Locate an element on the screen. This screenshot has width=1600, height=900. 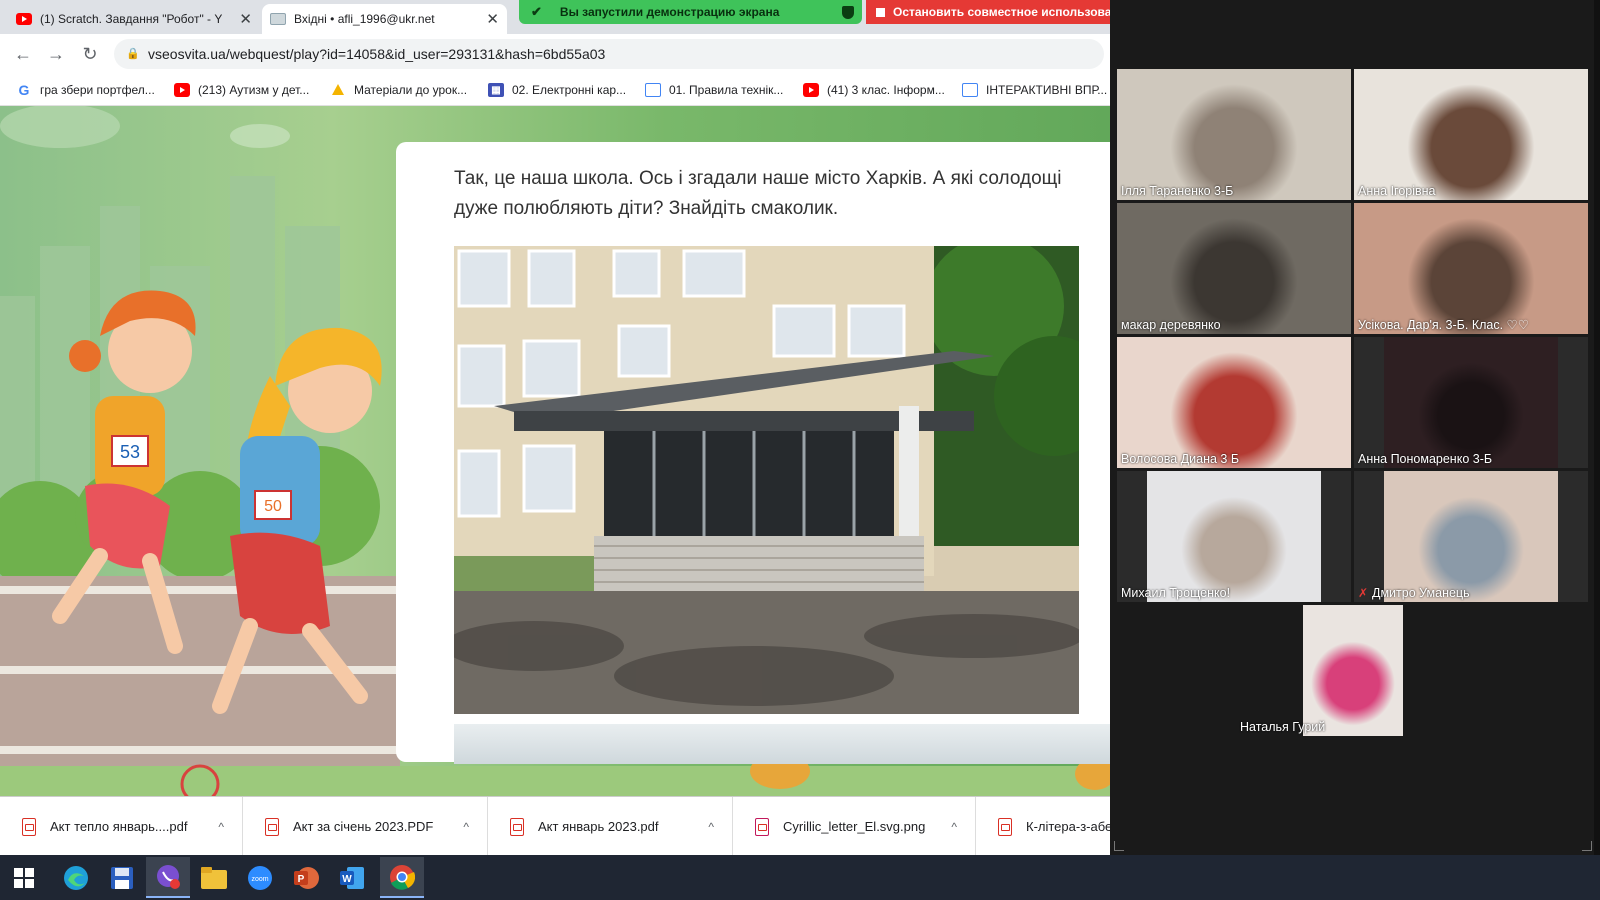
lock-icon: 🔒 is located at coordinates (133, 54).